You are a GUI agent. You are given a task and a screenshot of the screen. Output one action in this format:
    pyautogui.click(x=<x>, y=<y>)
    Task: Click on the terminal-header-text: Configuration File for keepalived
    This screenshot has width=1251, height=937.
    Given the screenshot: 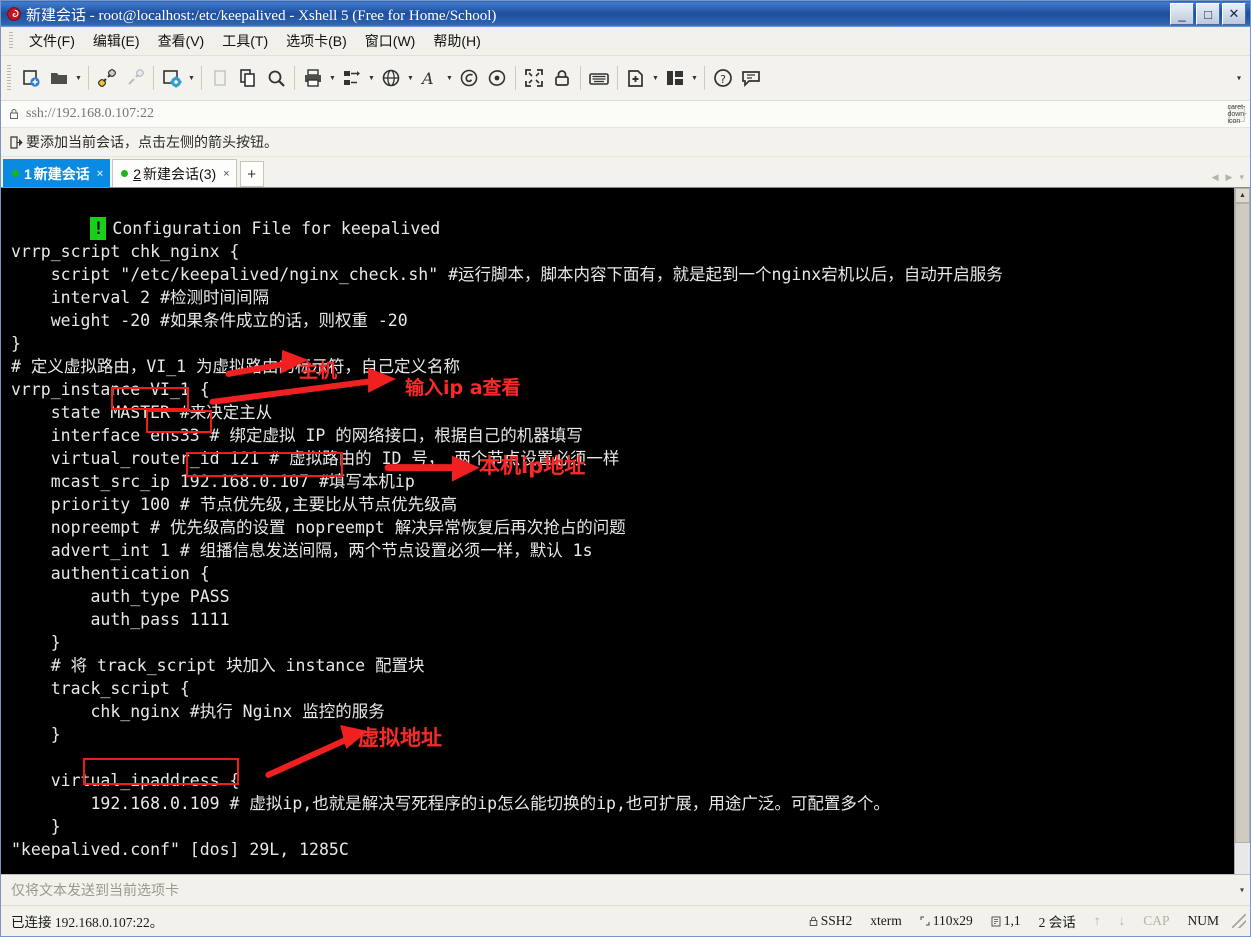 What is the action you would take?
    pyautogui.click(x=276, y=228)
    